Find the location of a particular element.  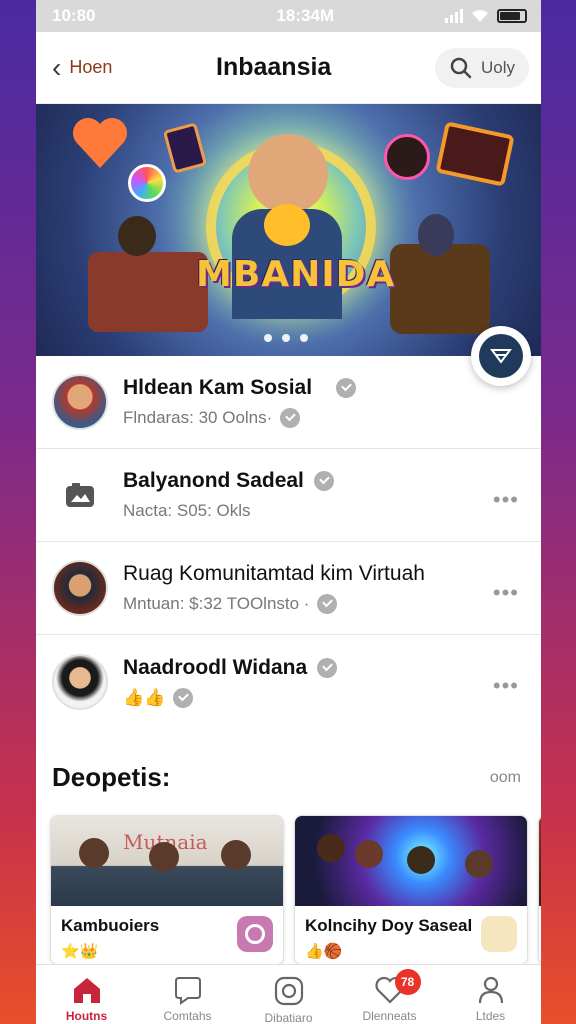

list-item-subtitle: Nacta: S05: Okls is located at coordinates (325, 511).